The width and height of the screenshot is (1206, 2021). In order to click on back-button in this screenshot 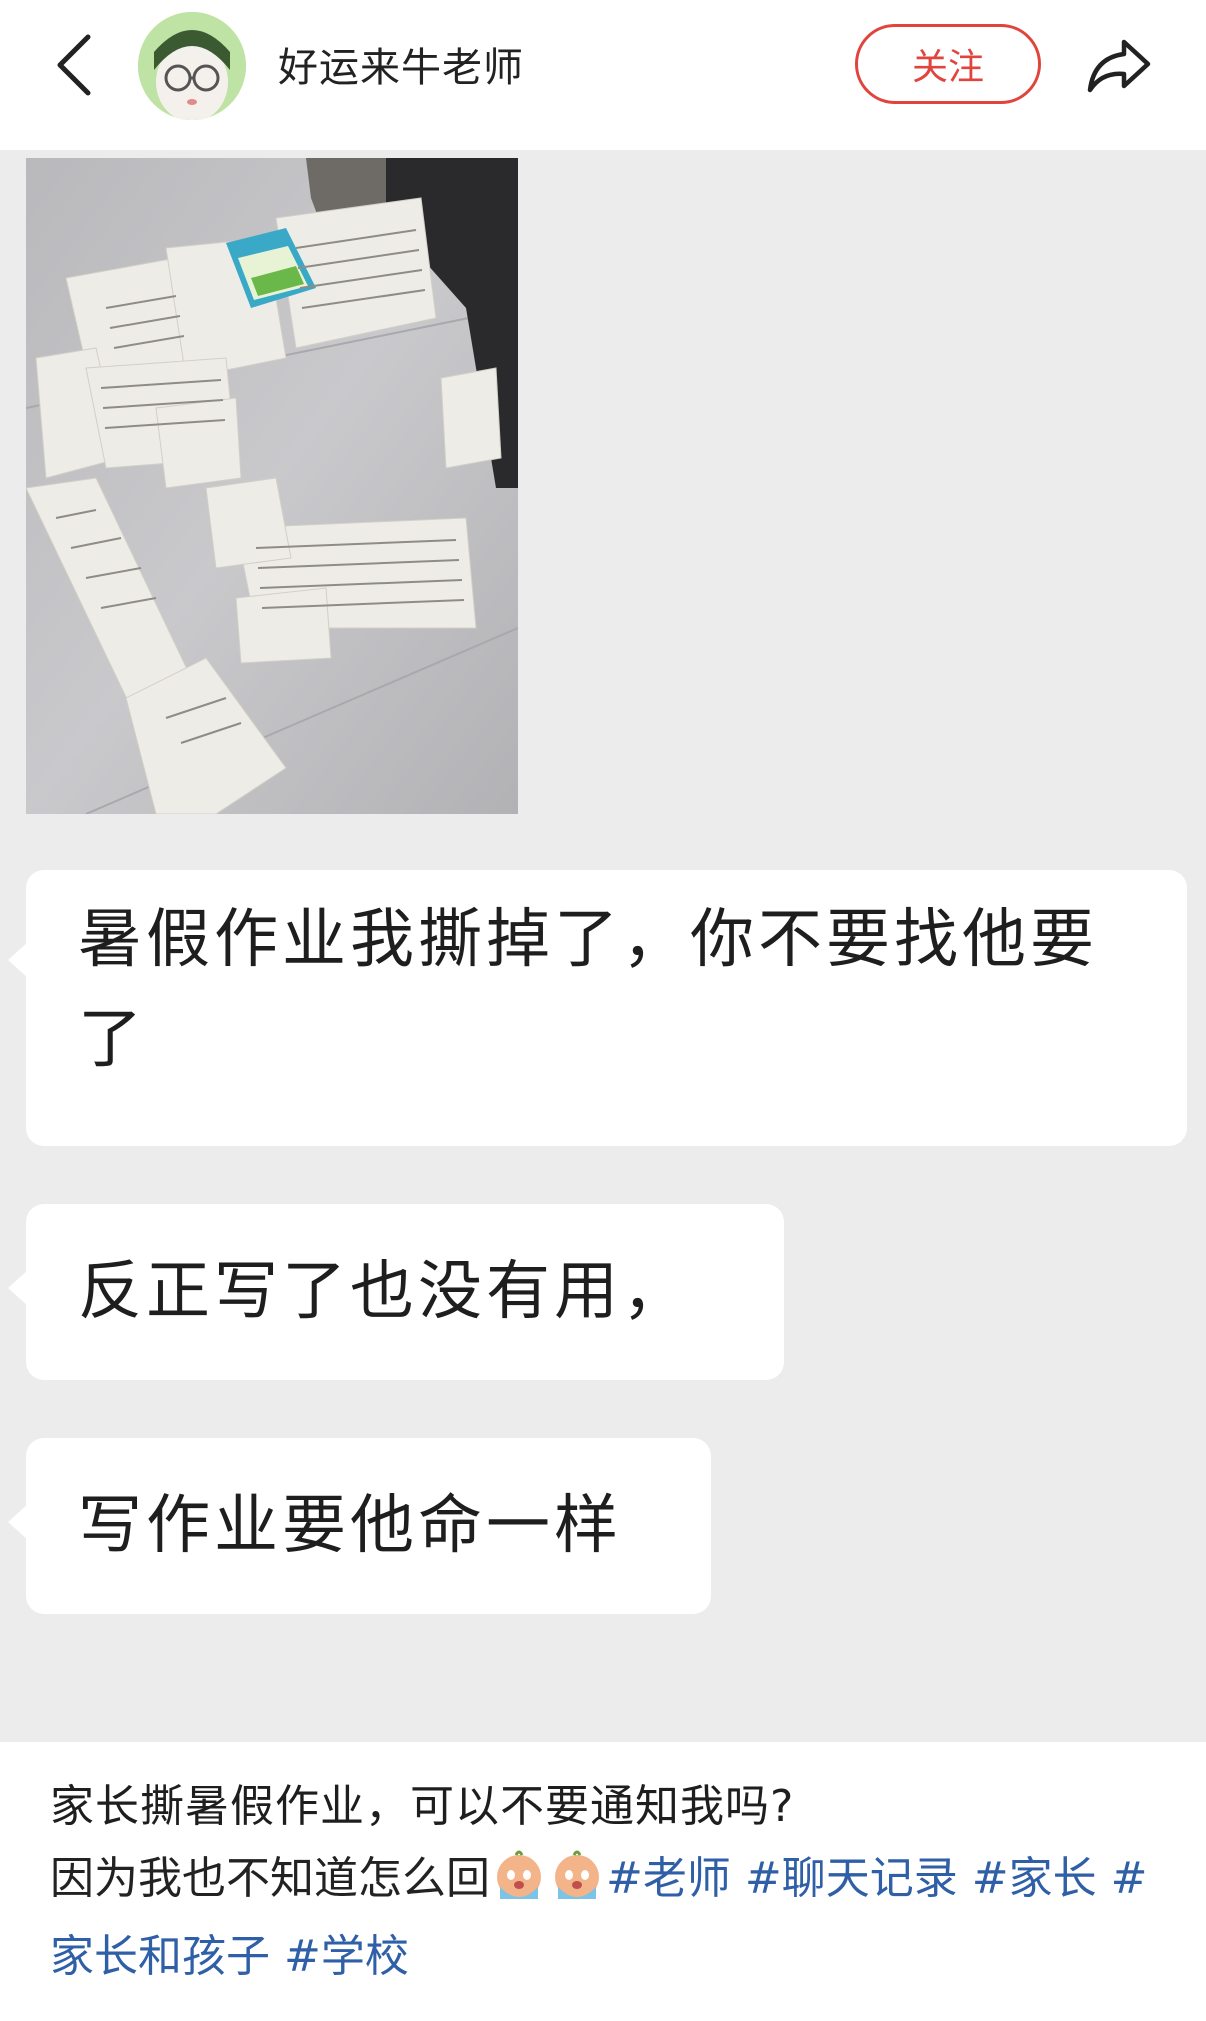, I will do `click(74, 65)`.